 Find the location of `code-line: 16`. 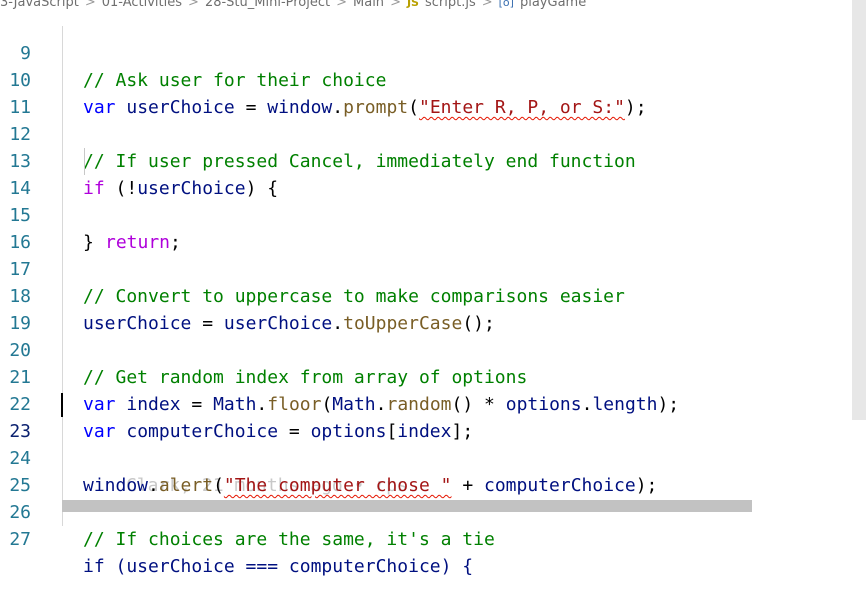

code-line: 16 is located at coordinates (433, 227).